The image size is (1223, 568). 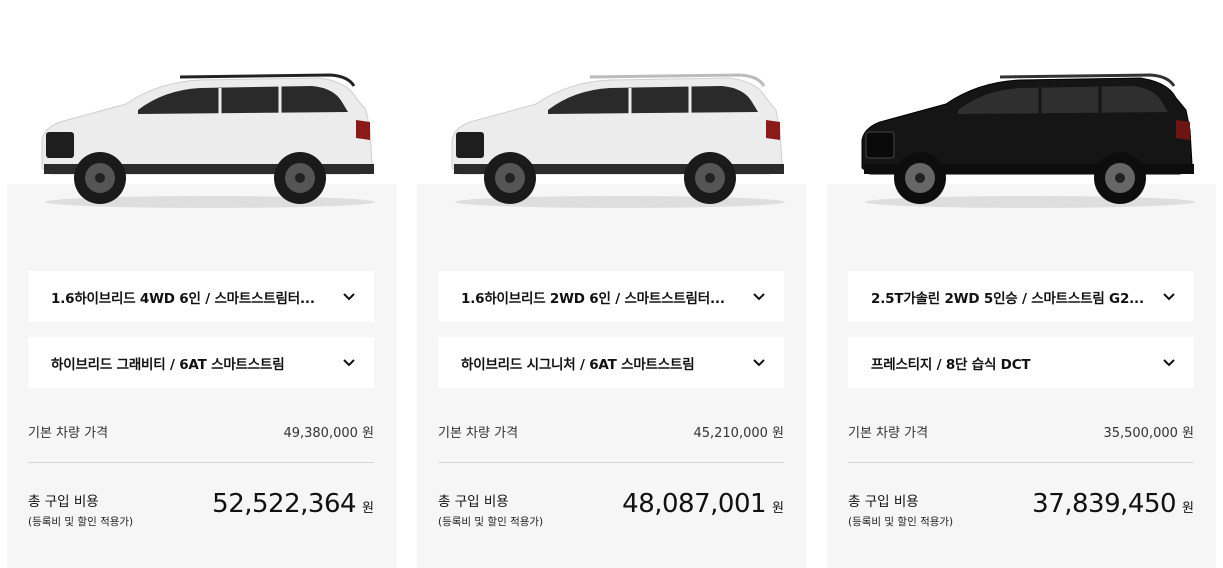 I want to click on total-price-value-wrap: 37,839,450 원, so click(x=1113, y=504).